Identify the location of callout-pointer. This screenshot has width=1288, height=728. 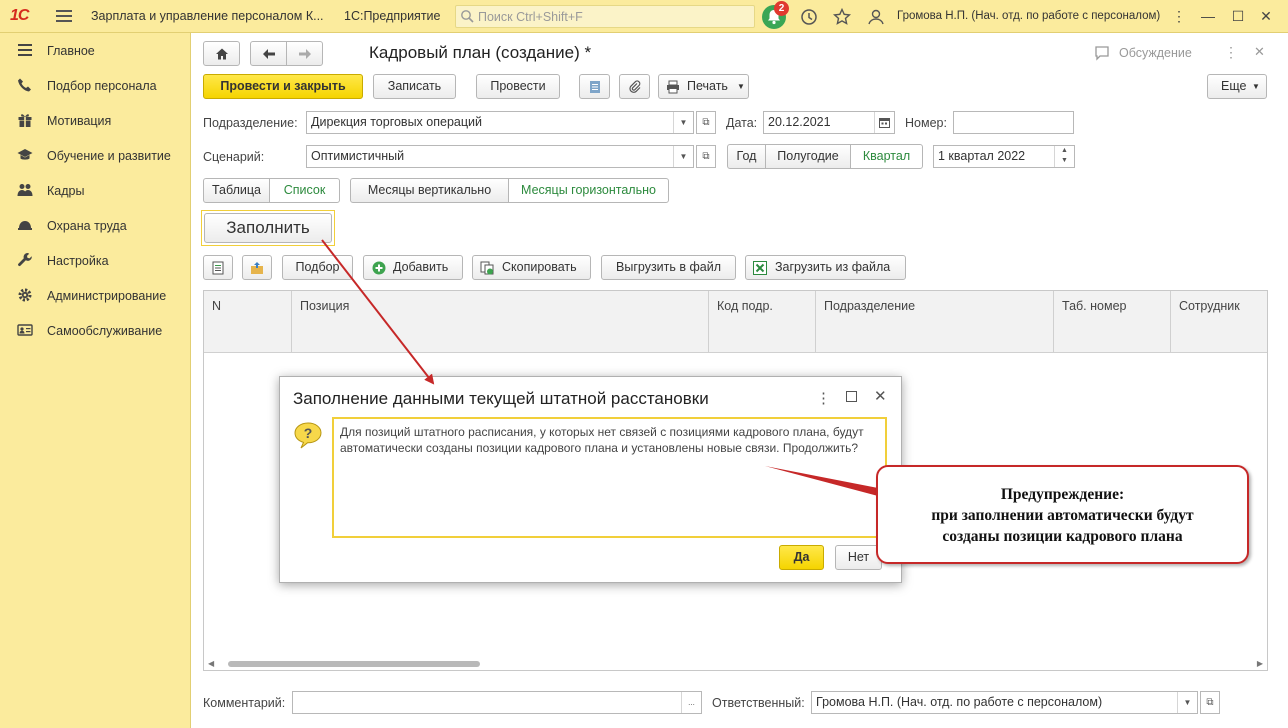
(821, 481).